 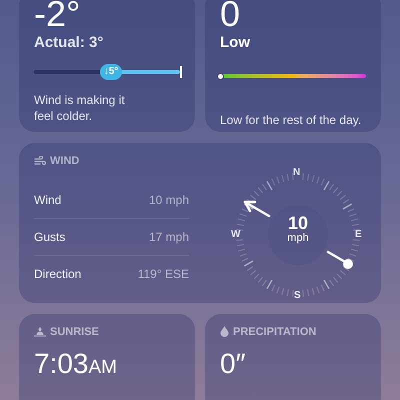 What do you see at coordinates (296, 172) in the screenshot?
I see `north-label: N` at bounding box center [296, 172].